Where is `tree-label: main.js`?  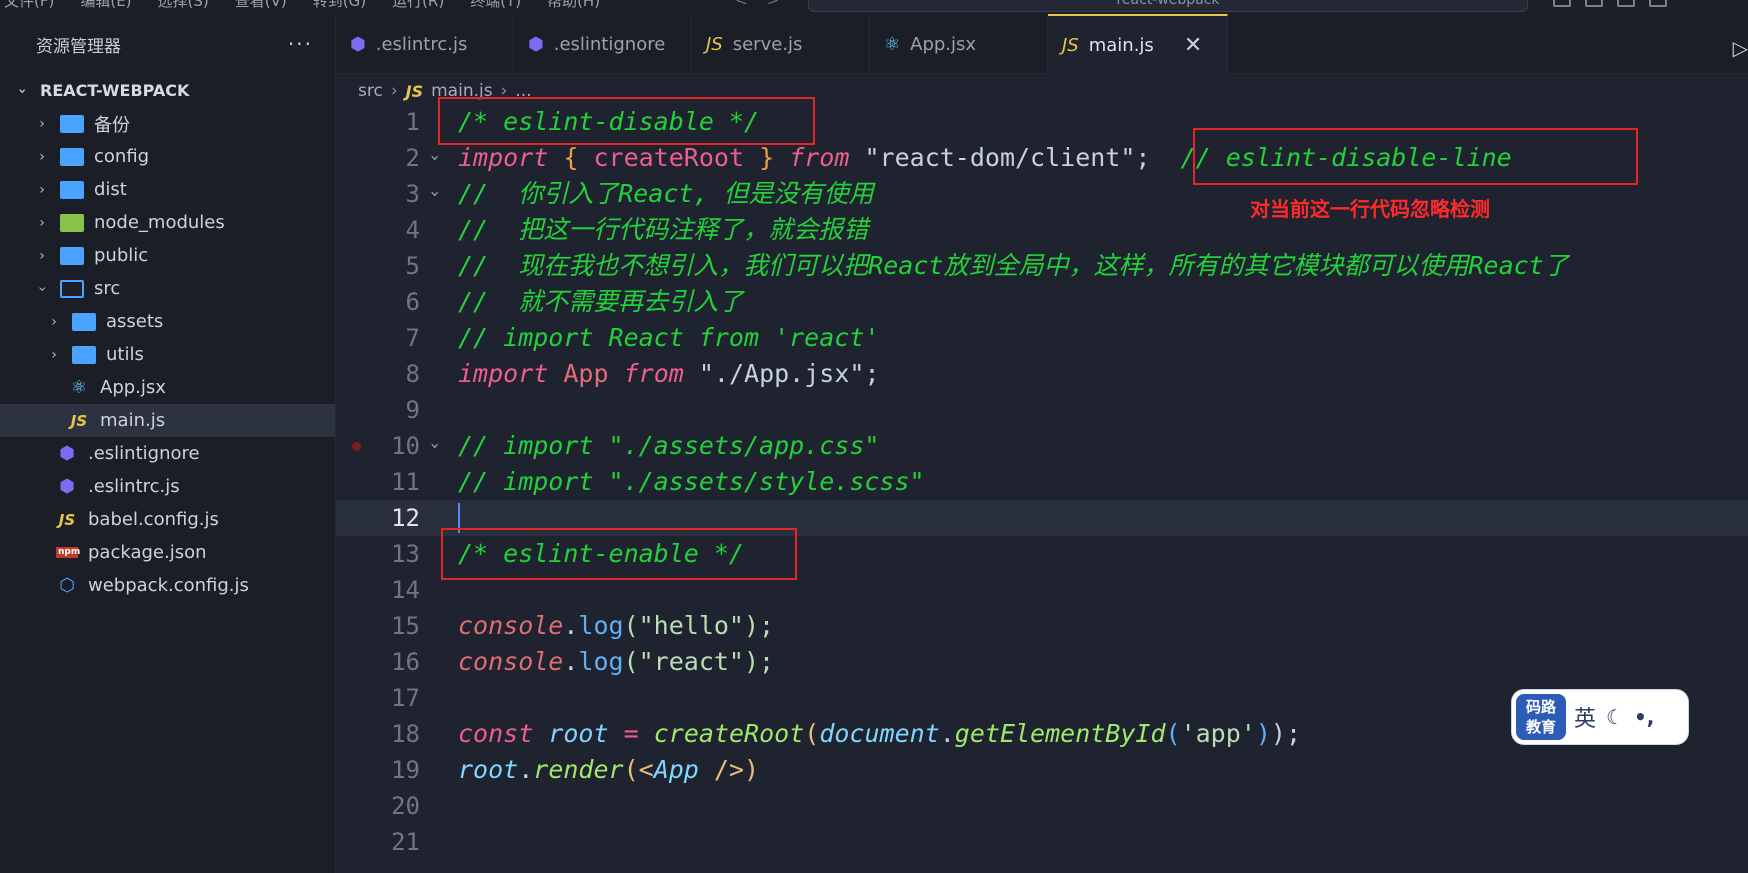 tree-label: main.js is located at coordinates (133, 420).